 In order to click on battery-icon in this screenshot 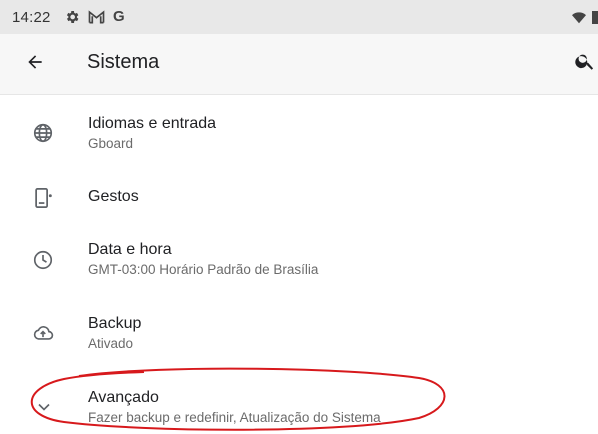, I will do `click(595, 19)`.